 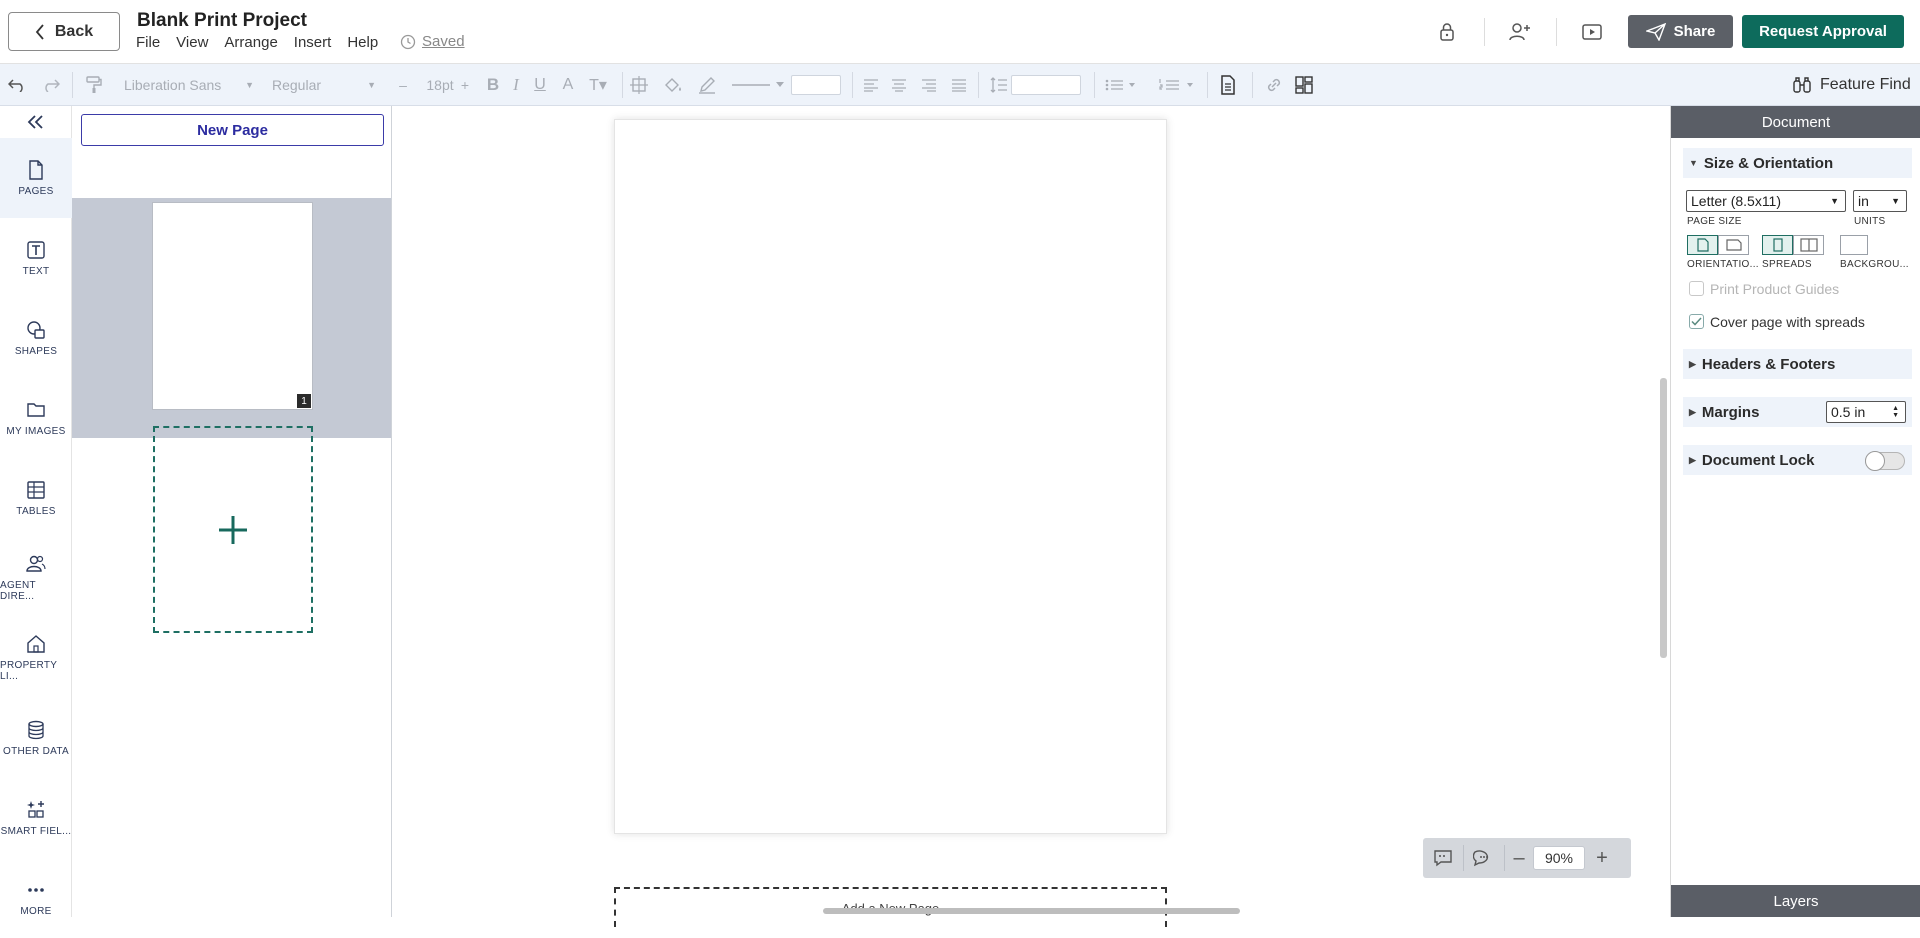 I want to click on add-page-thumbnail, so click(x=233, y=529).